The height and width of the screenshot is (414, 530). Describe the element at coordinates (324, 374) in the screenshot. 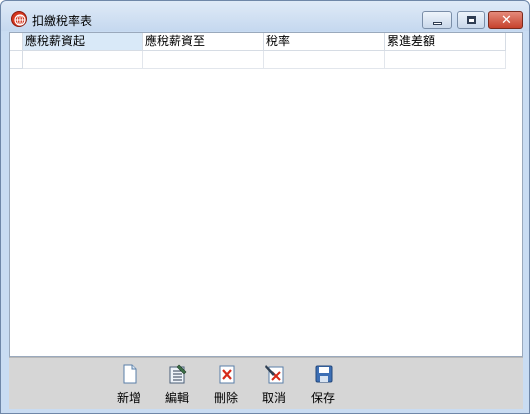

I see `save-floppy-icon` at that location.